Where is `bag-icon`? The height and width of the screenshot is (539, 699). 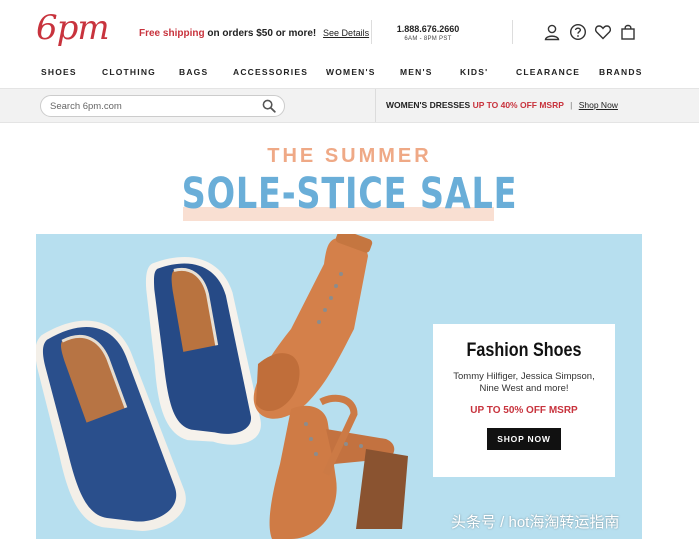
bag-icon is located at coordinates (628, 32).